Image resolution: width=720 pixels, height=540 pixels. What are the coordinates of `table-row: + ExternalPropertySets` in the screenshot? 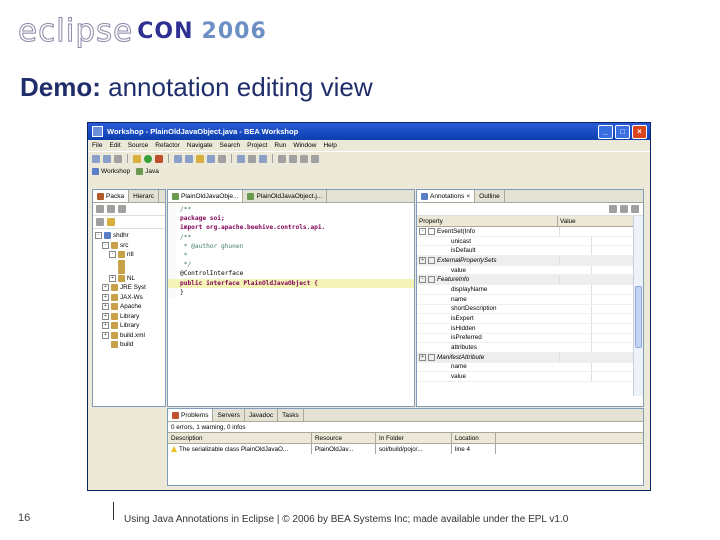 It's located at (530, 261).